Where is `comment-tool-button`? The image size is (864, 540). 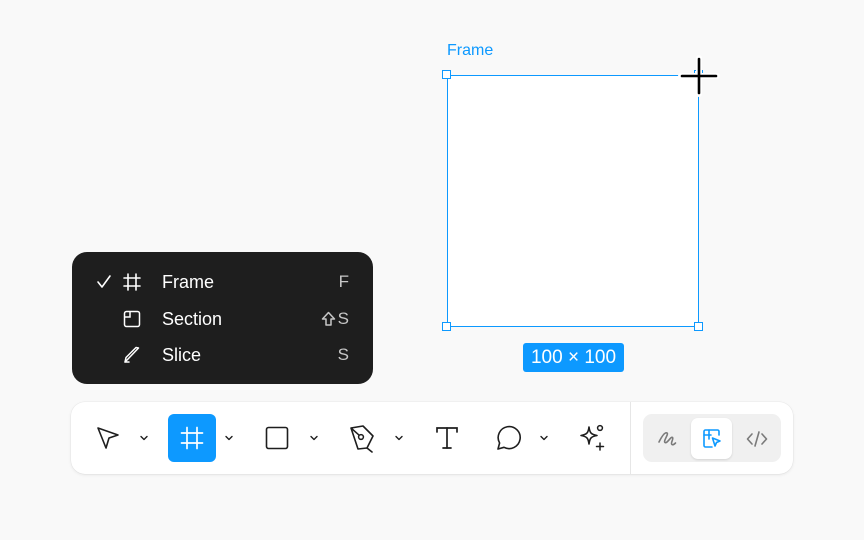
comment-tool-button is located at coordinates (508, 438).